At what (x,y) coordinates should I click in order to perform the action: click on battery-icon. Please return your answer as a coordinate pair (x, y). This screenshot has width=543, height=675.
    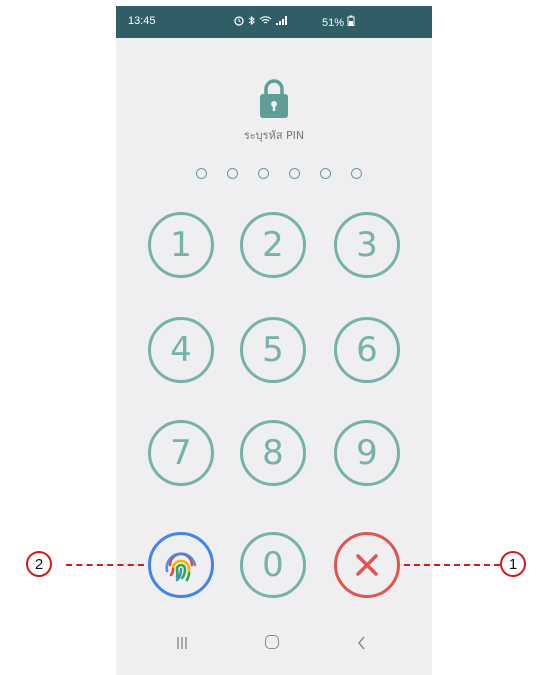
    Looking at the image, I should click on (351, 20).